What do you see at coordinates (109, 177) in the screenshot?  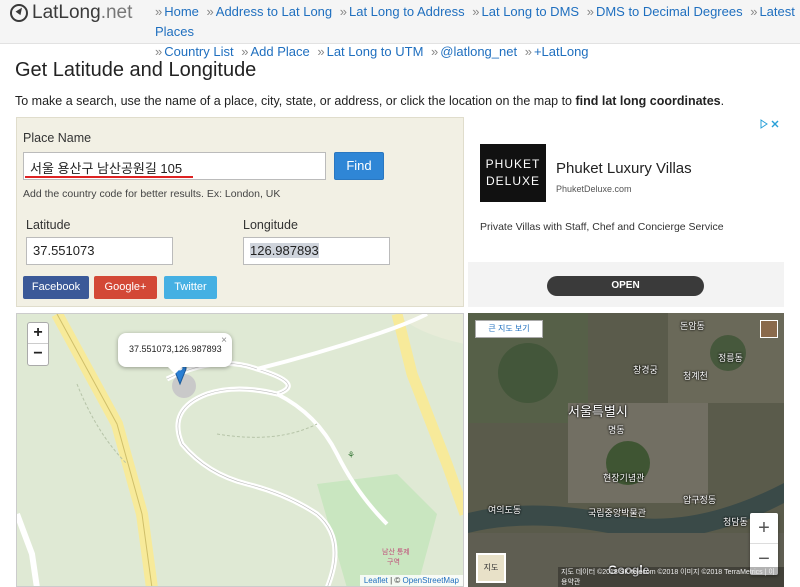 I see `spellcheck-underline` at bounding box center [109, 177].